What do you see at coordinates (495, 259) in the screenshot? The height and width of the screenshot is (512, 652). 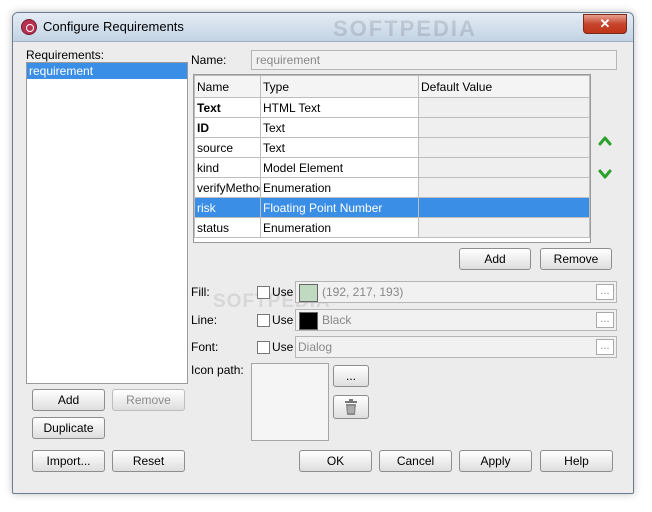 I see `add-attribute-button: Add` at bounding box center [495, 259].